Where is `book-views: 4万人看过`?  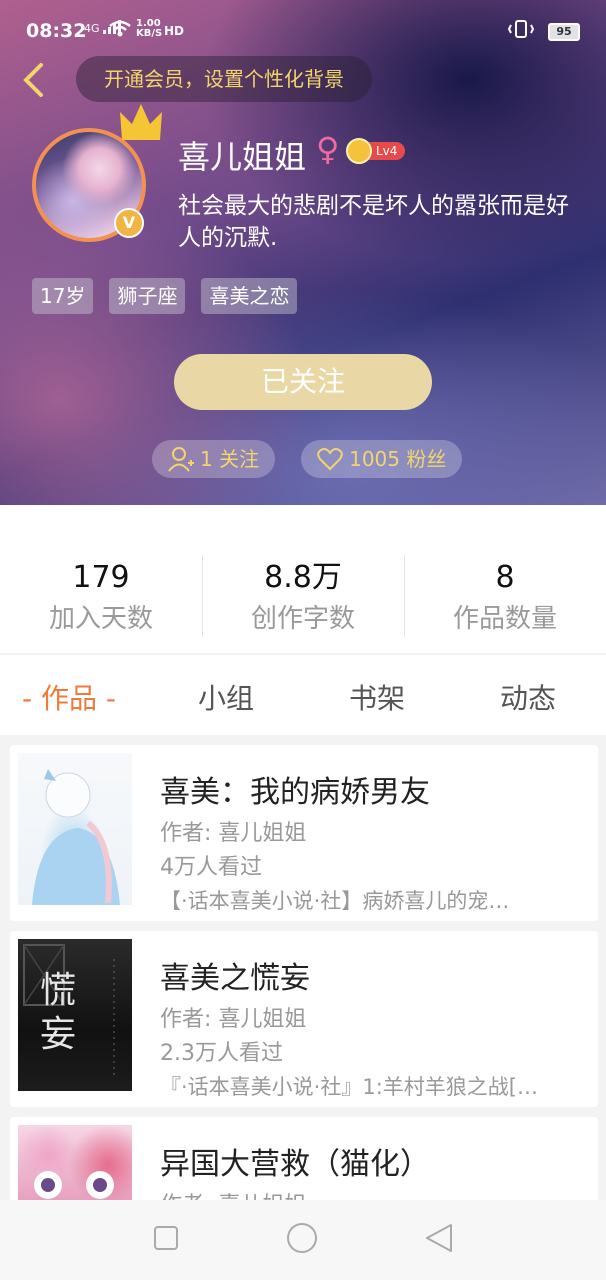
book-views: 4万人看过 is located at coordinates (211, 867).